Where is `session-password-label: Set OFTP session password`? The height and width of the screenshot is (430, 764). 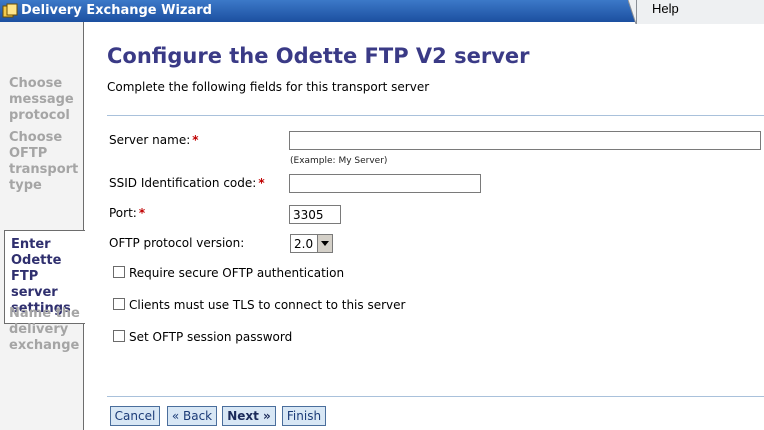 session-password-label: Set OFTP session password is located at coordinates (211, 337).